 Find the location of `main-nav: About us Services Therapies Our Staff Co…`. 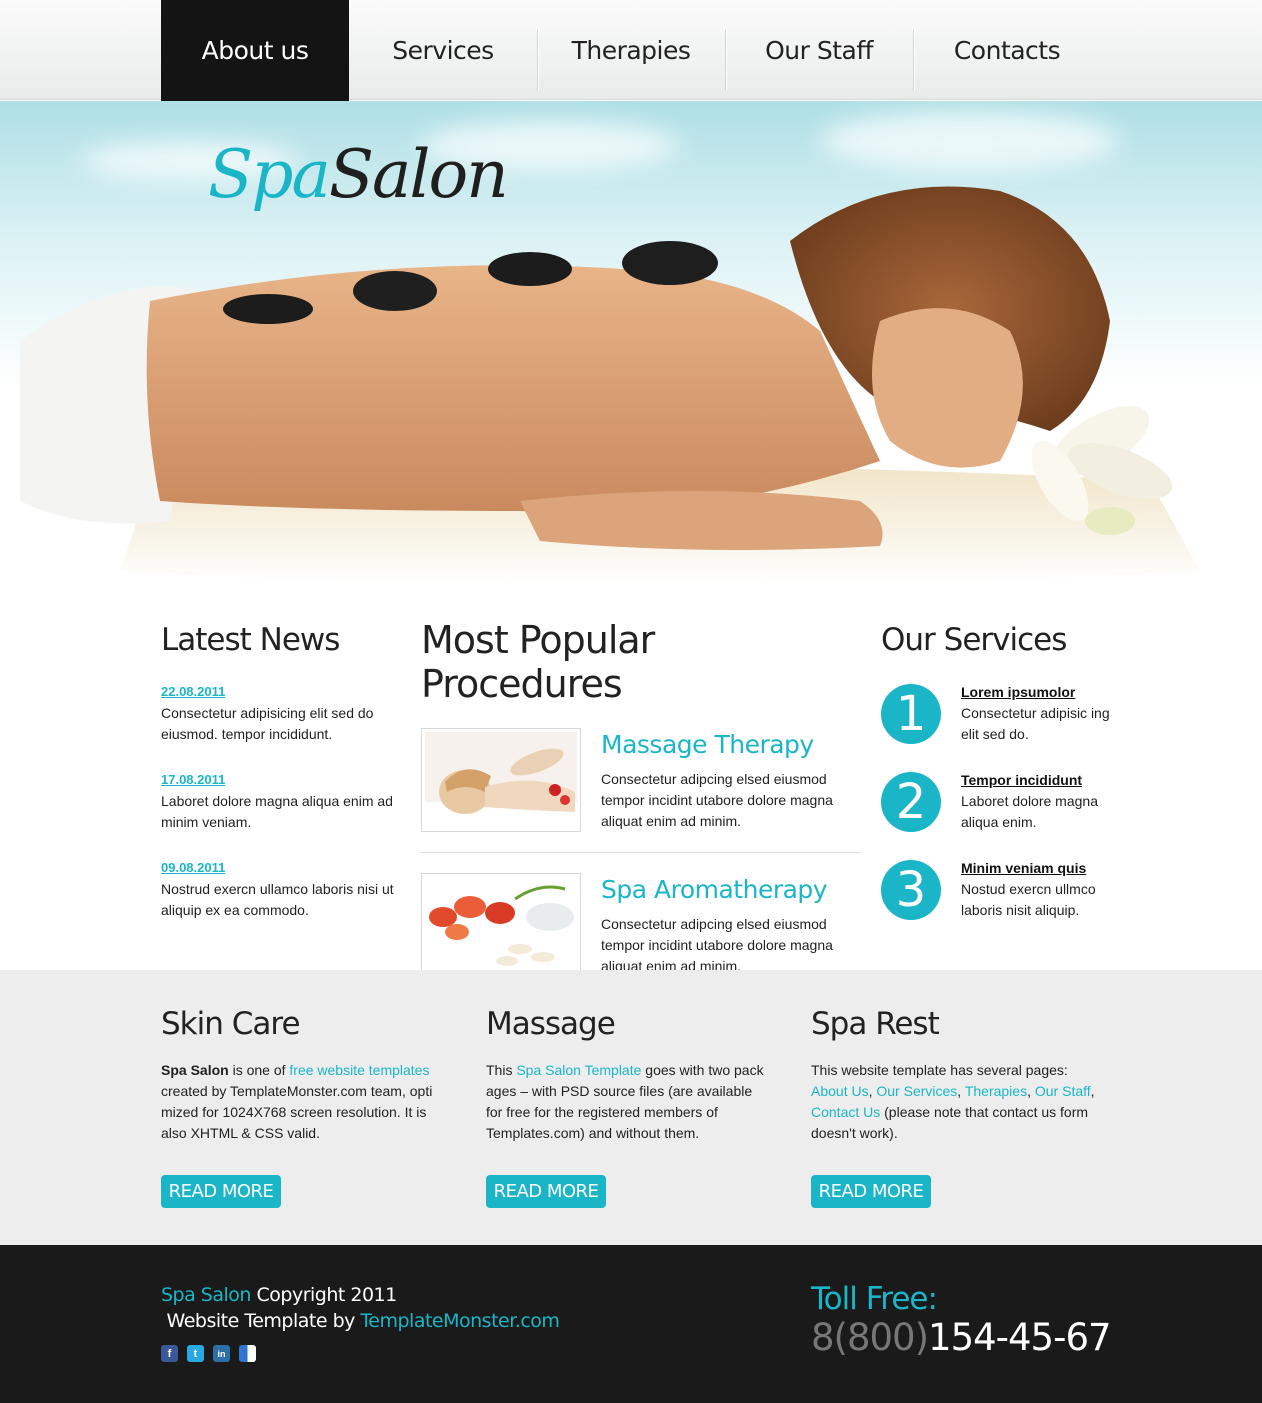

main-nav: About us Services Therapies Our Staff Co… is located at coordinates (631, 56).